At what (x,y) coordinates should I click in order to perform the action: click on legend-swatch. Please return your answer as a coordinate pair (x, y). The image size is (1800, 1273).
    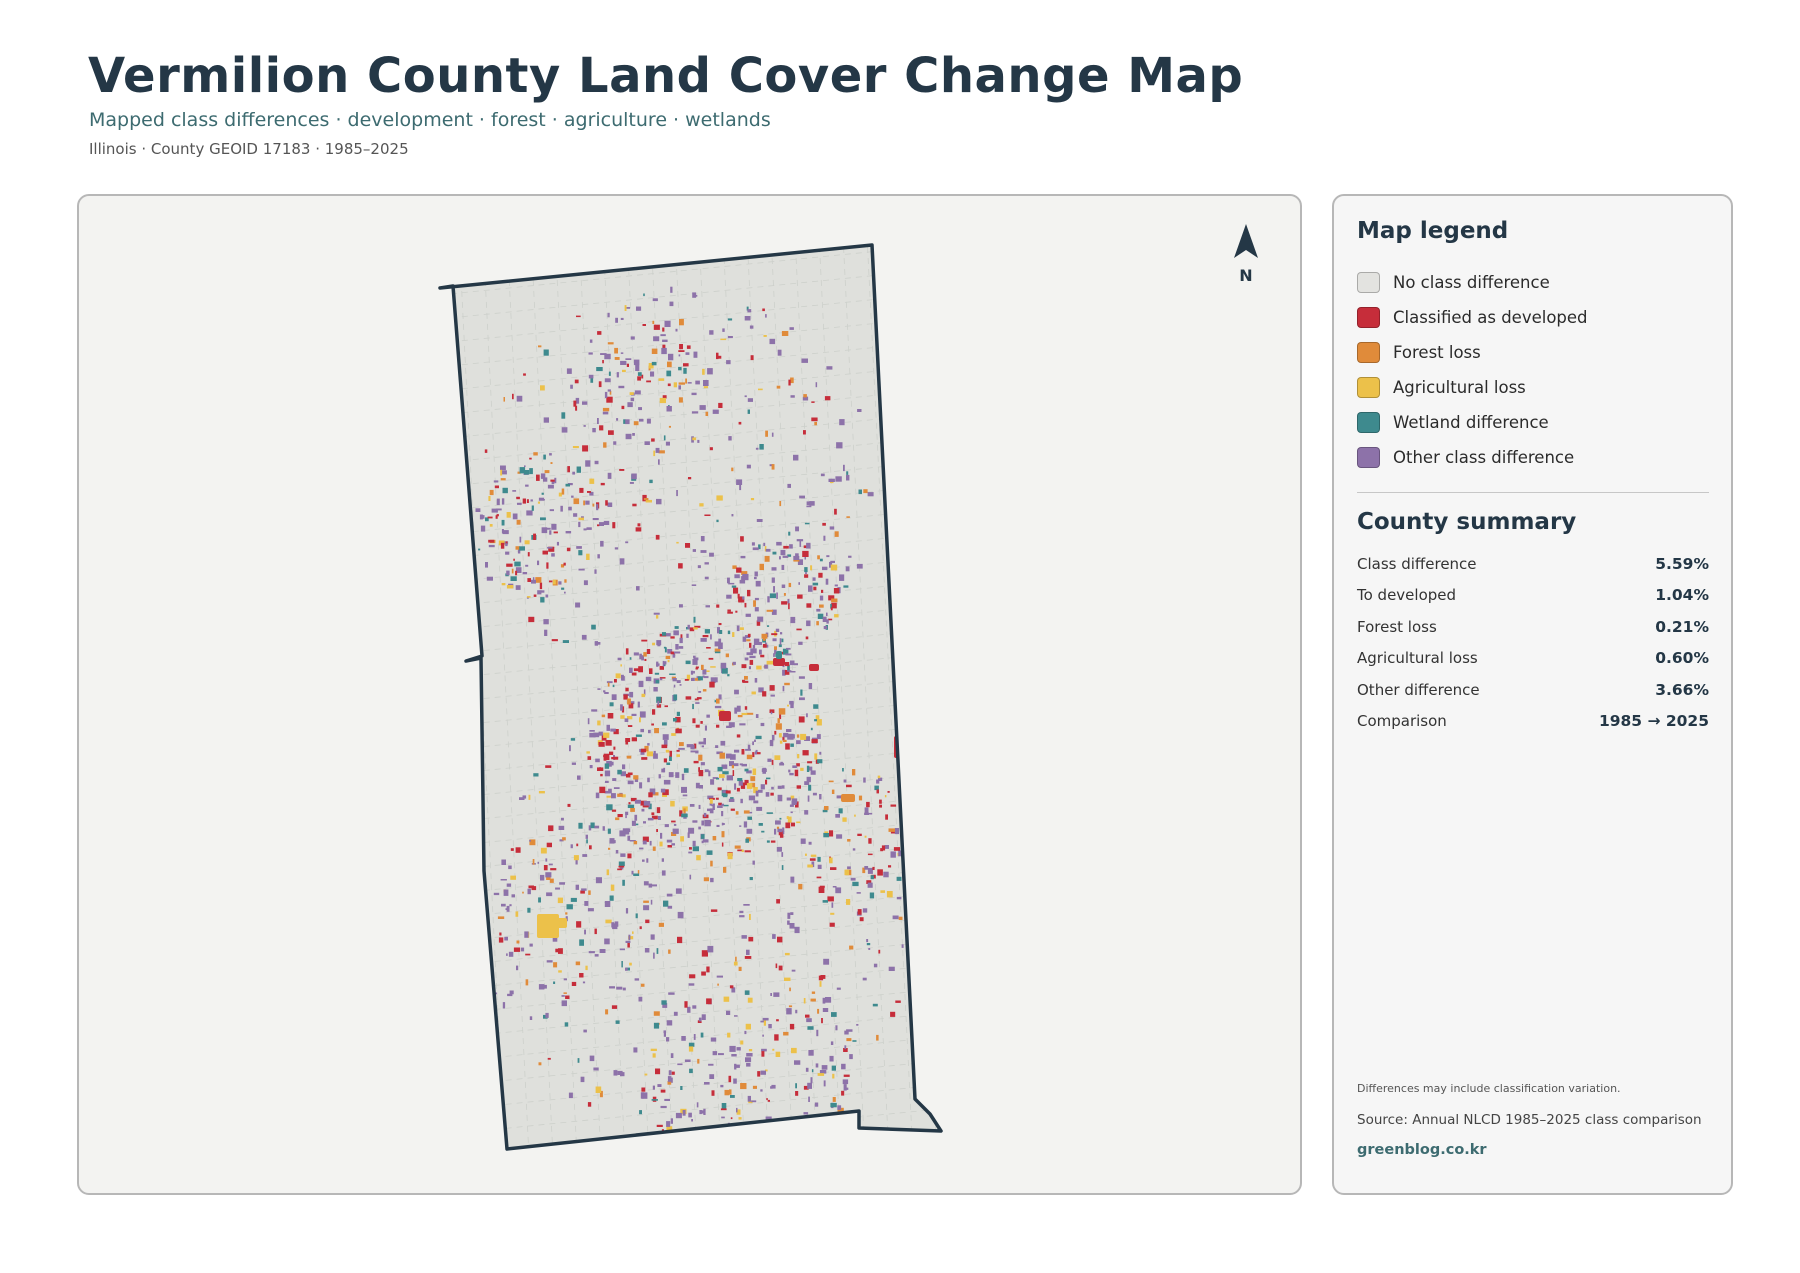
    Looking at the image, I should click on (1368, 457).